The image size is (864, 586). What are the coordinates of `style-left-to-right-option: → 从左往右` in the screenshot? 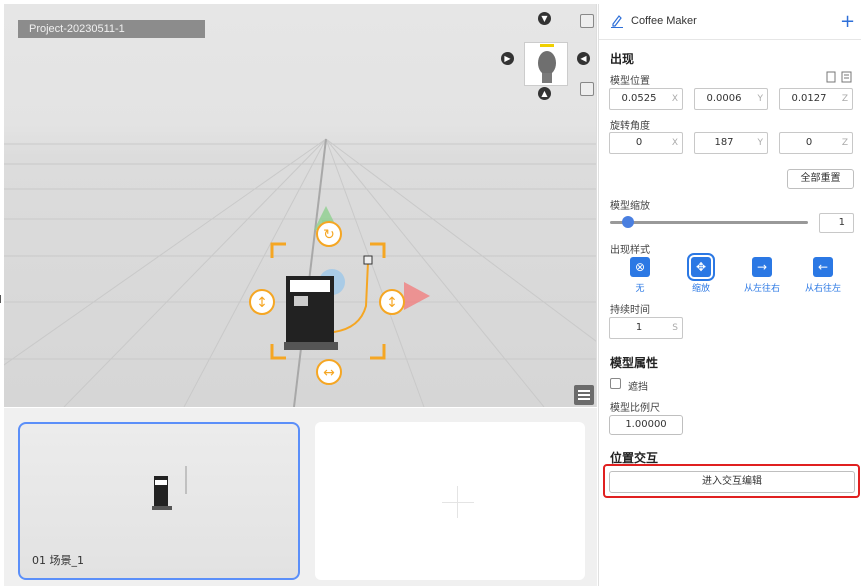 It's located at (762, 275).